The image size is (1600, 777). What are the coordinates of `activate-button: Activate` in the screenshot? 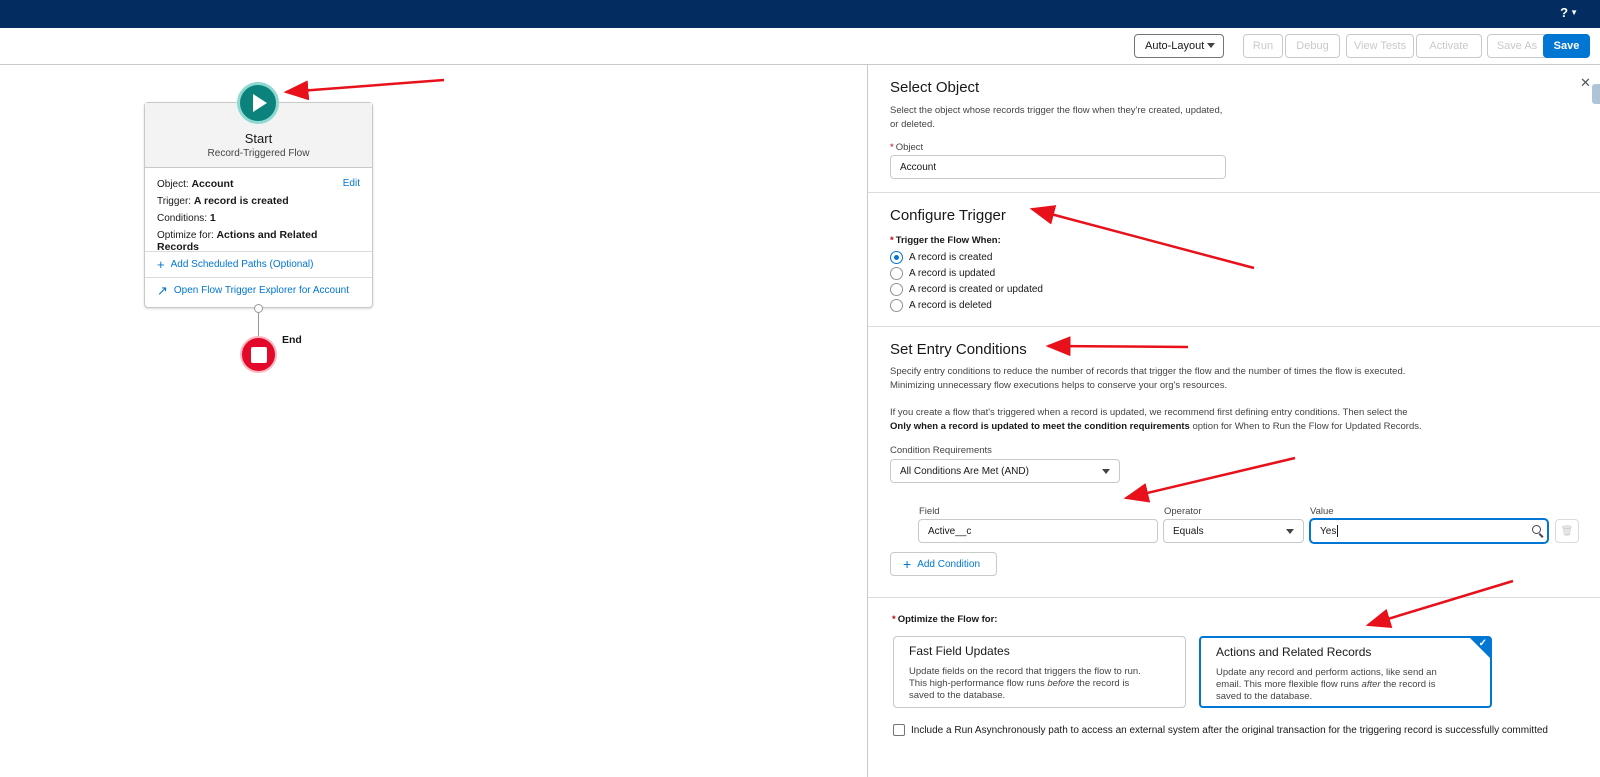 It's located at (1449, 46).